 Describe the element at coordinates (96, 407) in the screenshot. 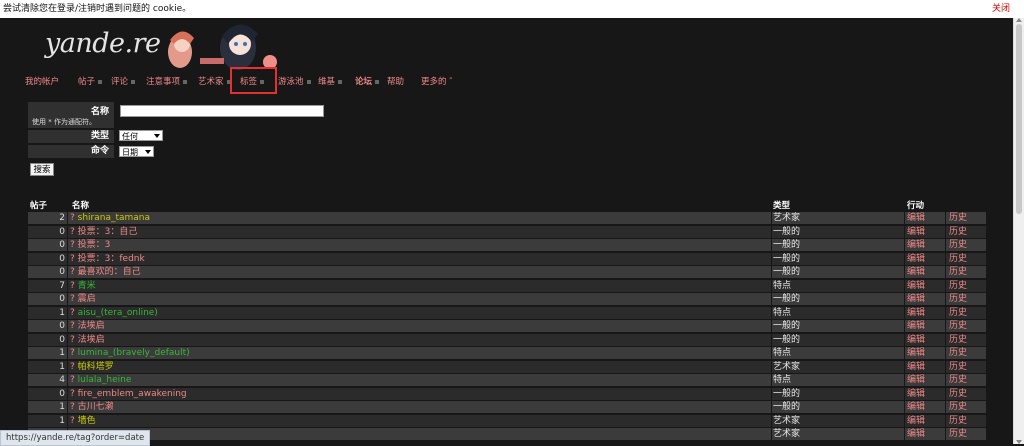

I see `tag-name-link: 古川七濑` at that location.